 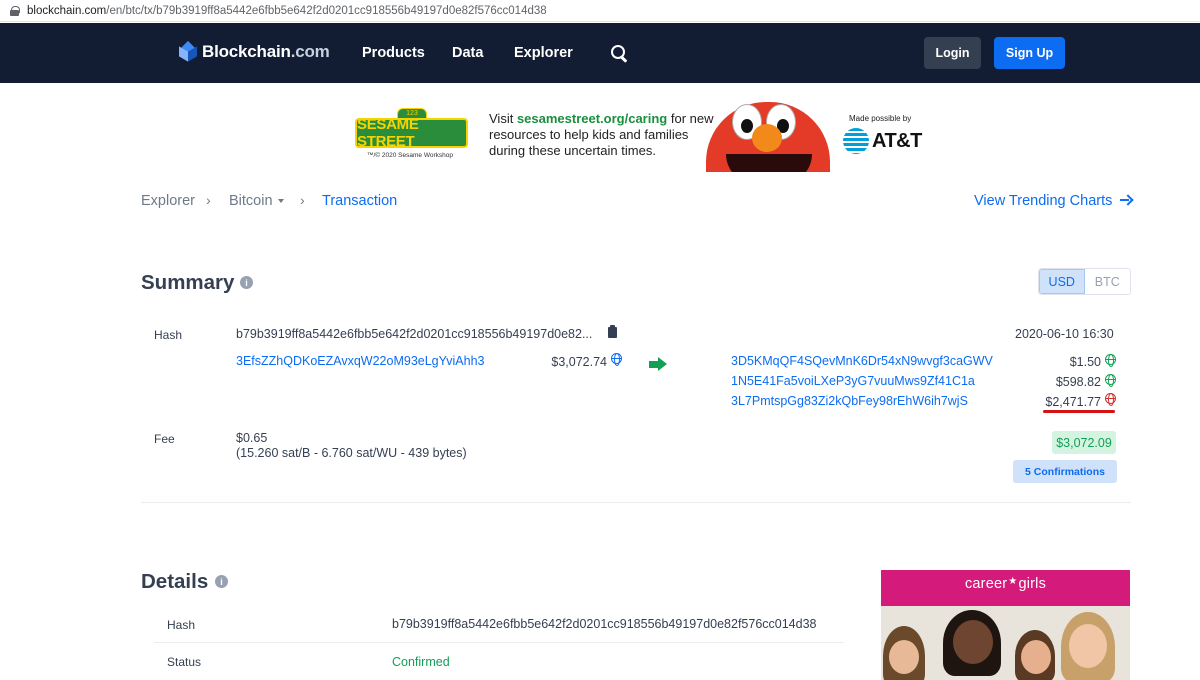 I want to click on nav-explorer: Explorer, so click(x=543, y=53).